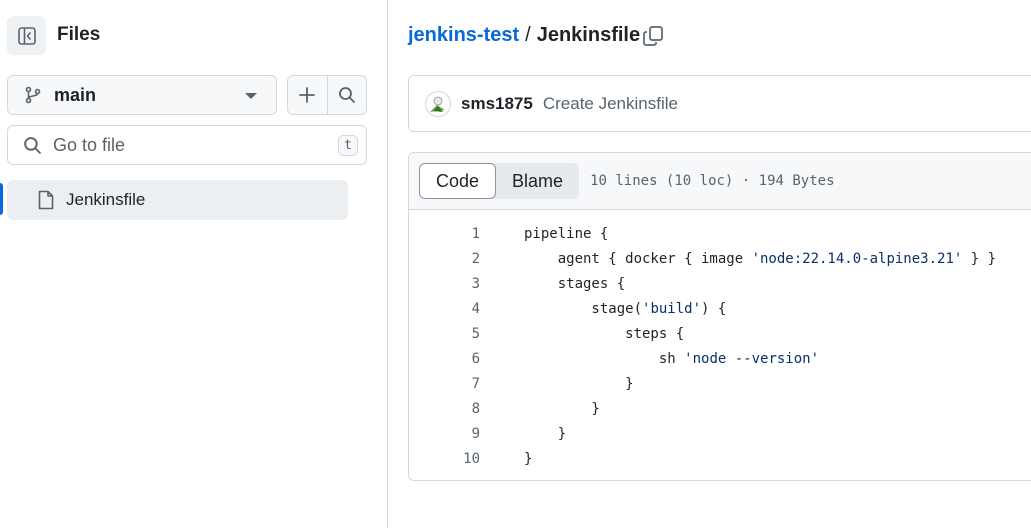 The height and width of the screenshot is (528, 1031). What do you see at coordinates (566, 234) in the screenshot?
I see `line-code: pipeline {` at bounding box center [566, 234].